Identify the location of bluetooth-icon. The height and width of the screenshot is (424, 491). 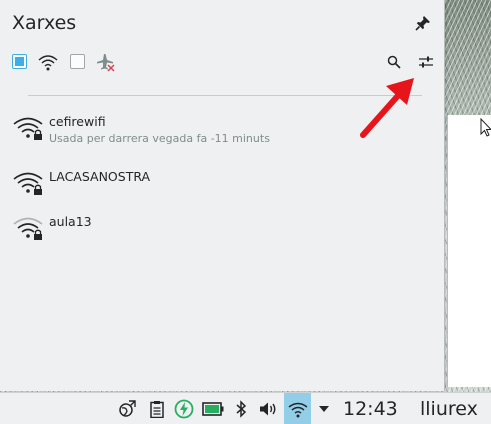
(241, 408).